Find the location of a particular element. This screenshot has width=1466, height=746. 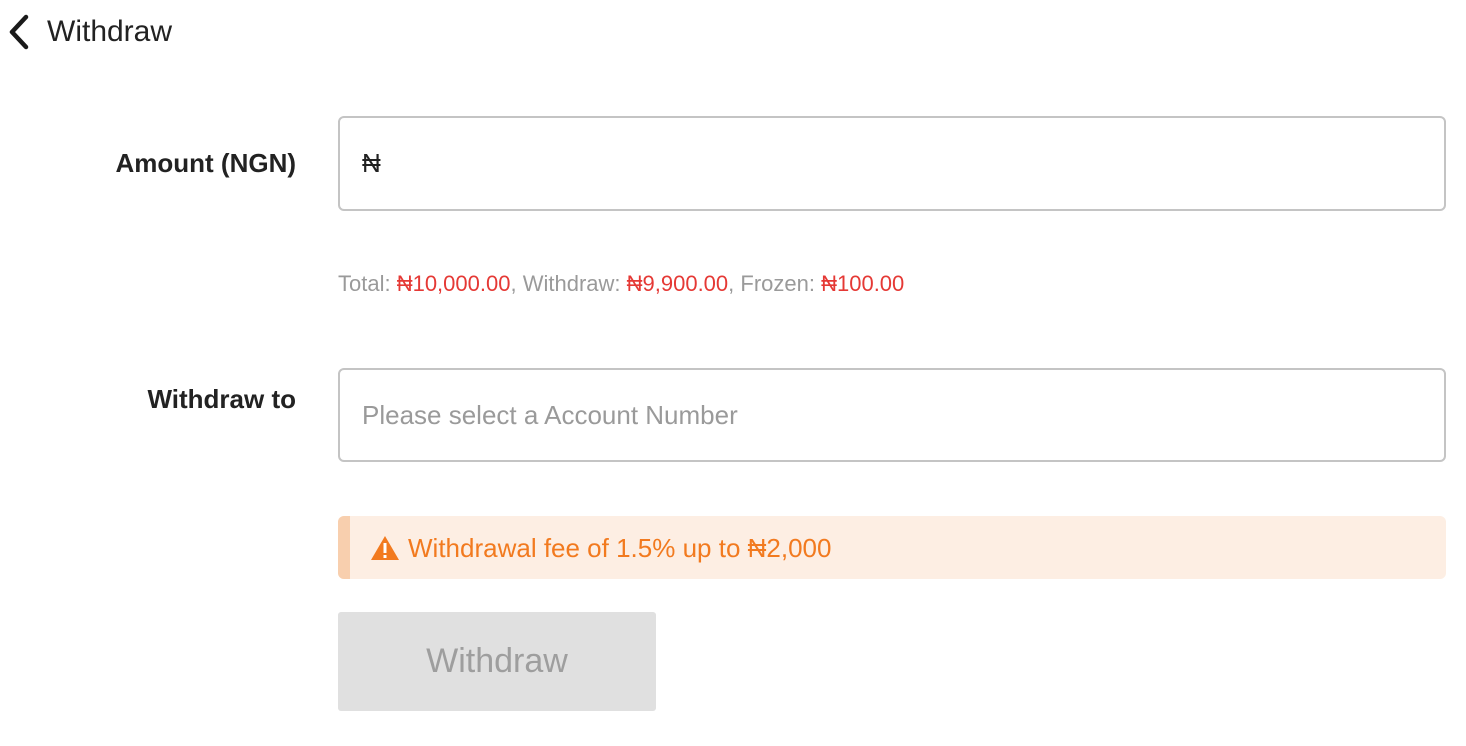

withdraw-button: Withdraw is located at coordinates (497, 661).